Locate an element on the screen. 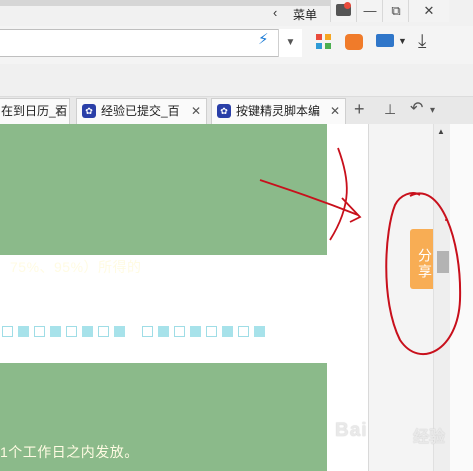  browser-titlebar: ‹ 菜单 — ⧉ ✕ is located at coordinates (236, 13).